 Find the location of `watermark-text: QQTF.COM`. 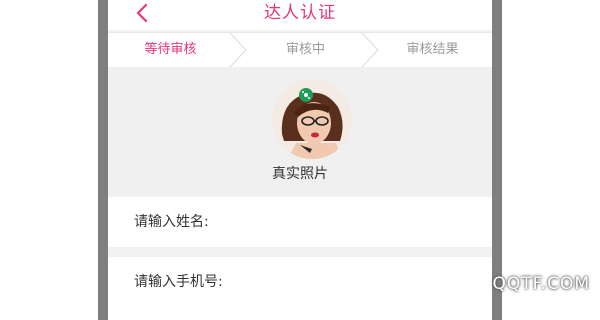

watermark-text: QQTF.COM is located at coordinates (541, 284).